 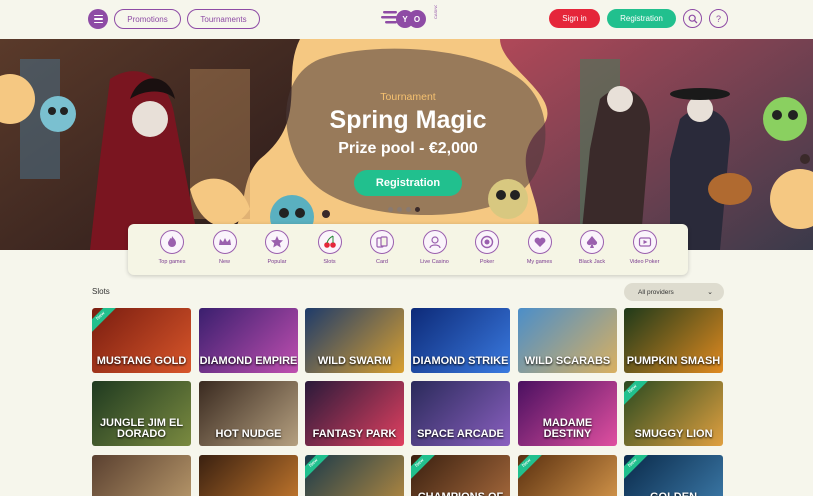 I want to click on crown-icon, so click(x=224, y=242).